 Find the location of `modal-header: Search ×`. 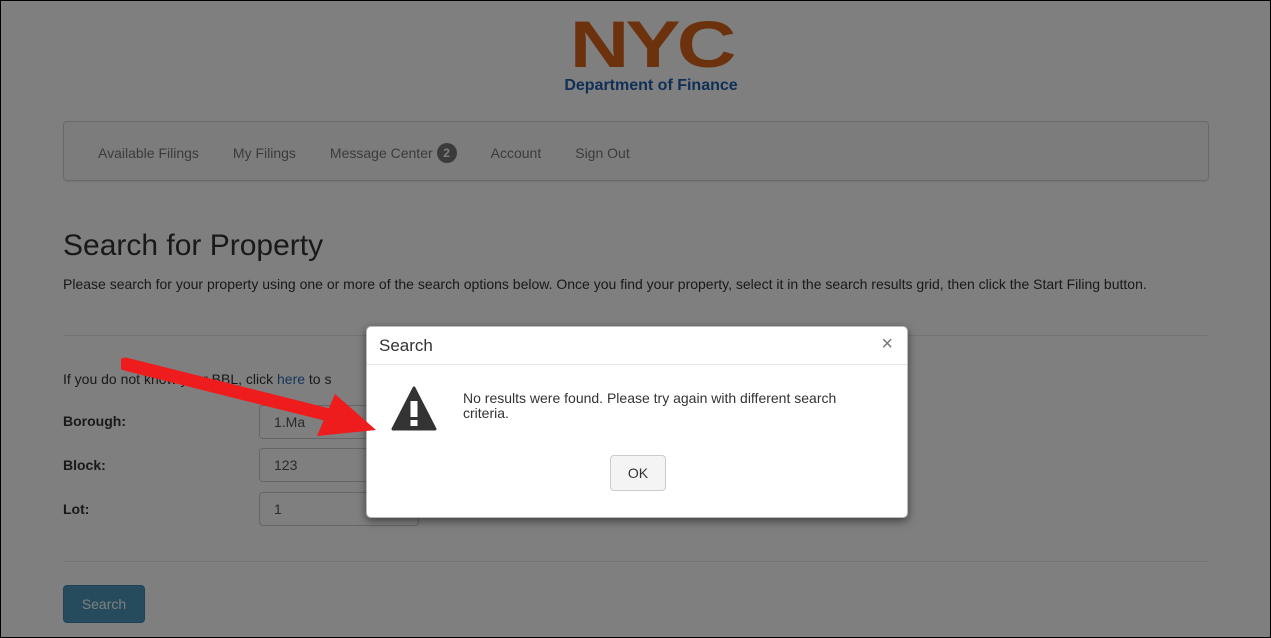

modal-header: Search × is located at coordinates (637, 346).